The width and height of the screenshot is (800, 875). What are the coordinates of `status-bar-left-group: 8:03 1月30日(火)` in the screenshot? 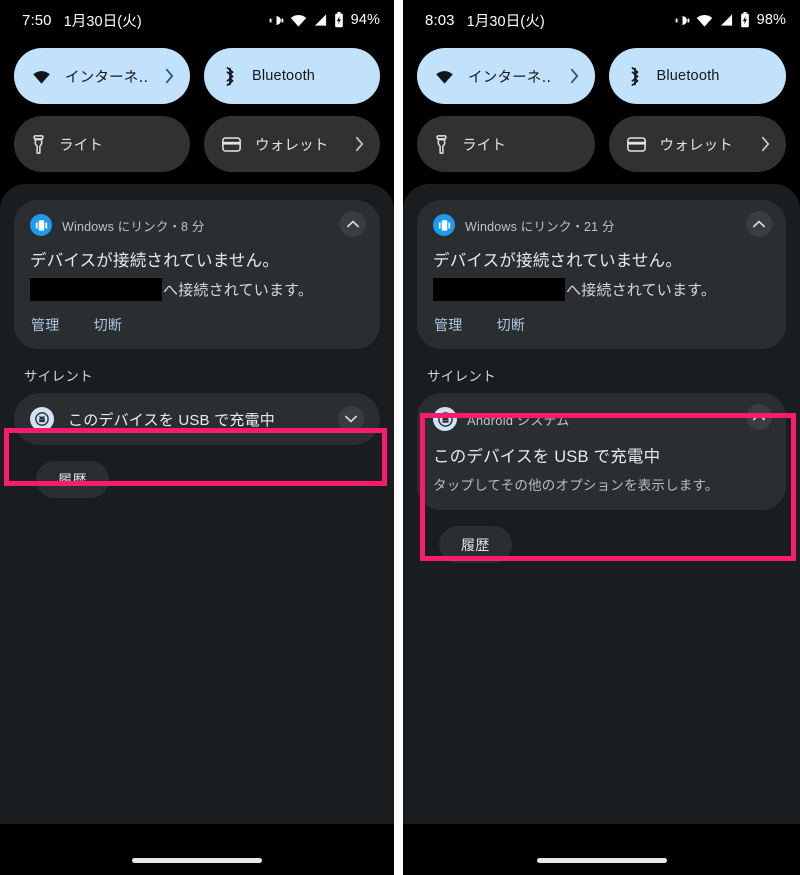 It's located at (485, 20).